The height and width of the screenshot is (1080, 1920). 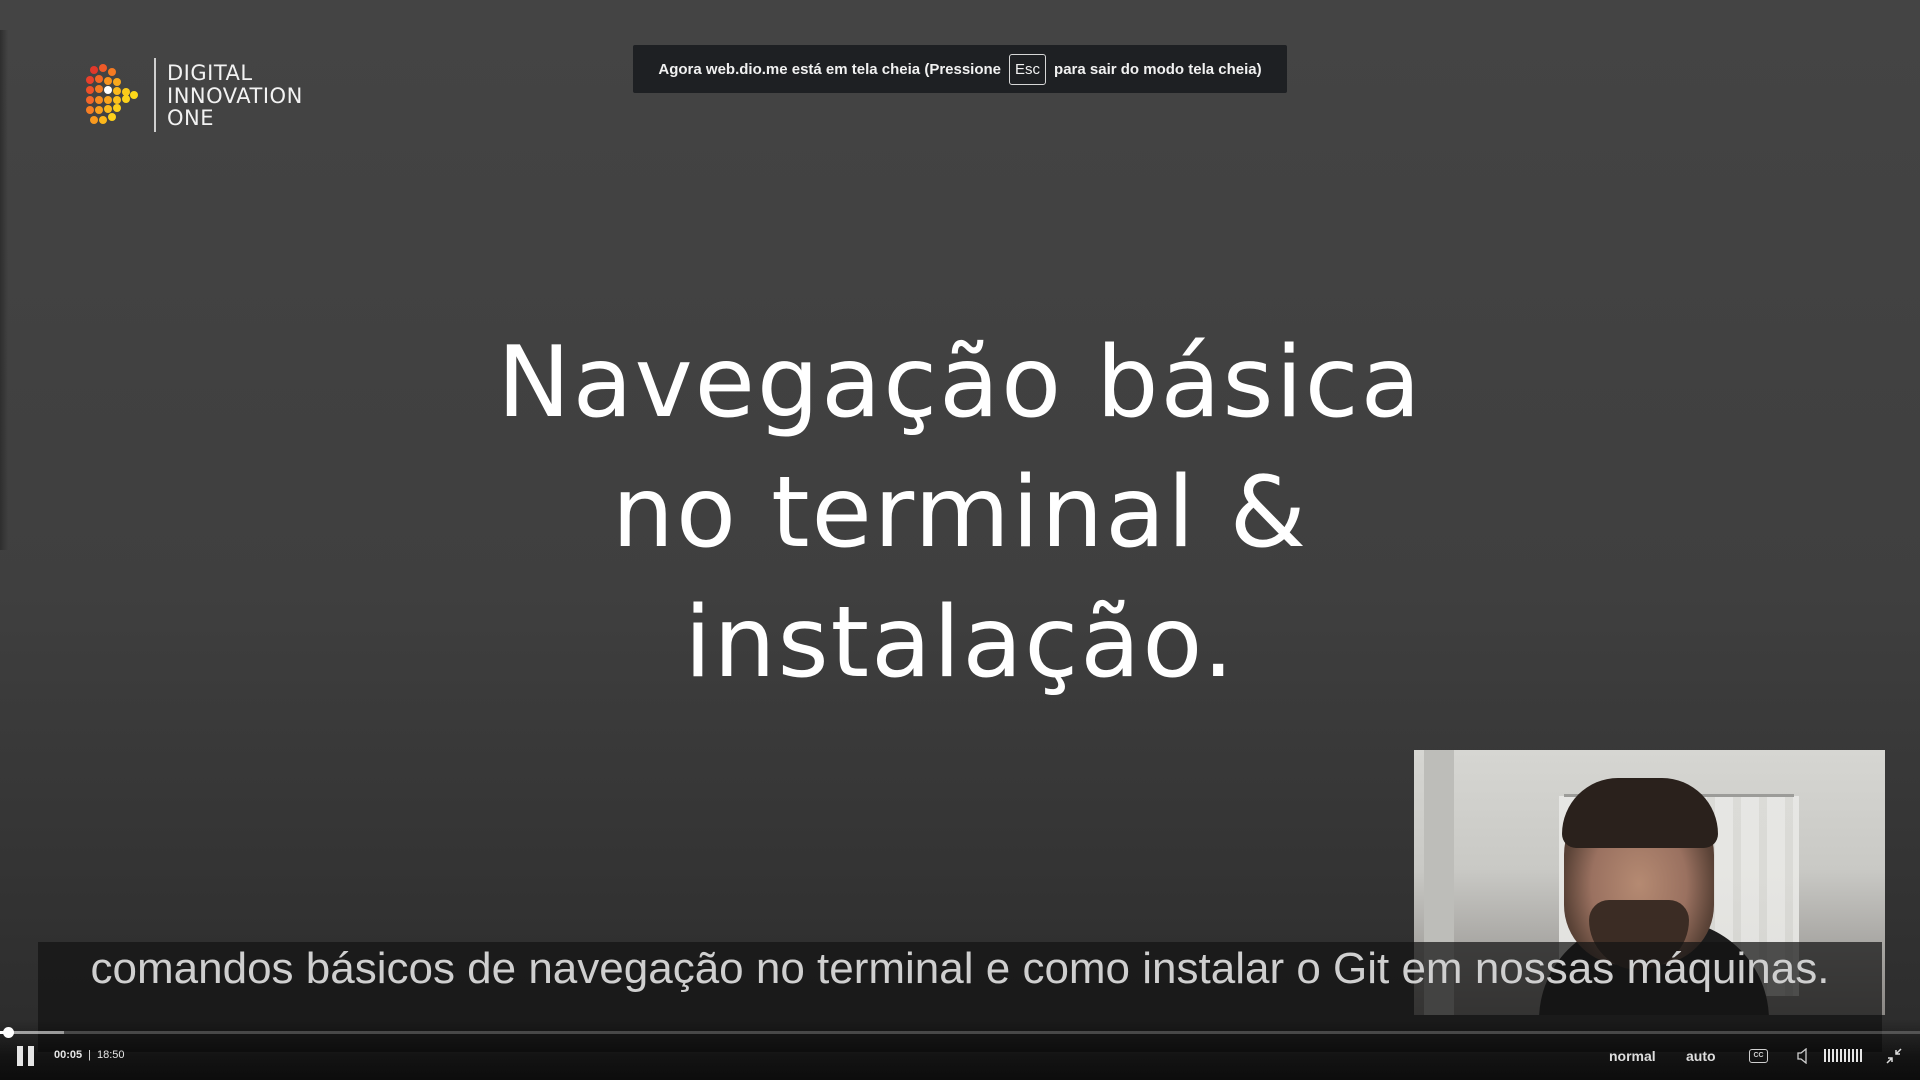 What do you see at coordinates (1804, 1056) in the screenshot?
I see `volume-icon` at bounding box center [1804, 1056].